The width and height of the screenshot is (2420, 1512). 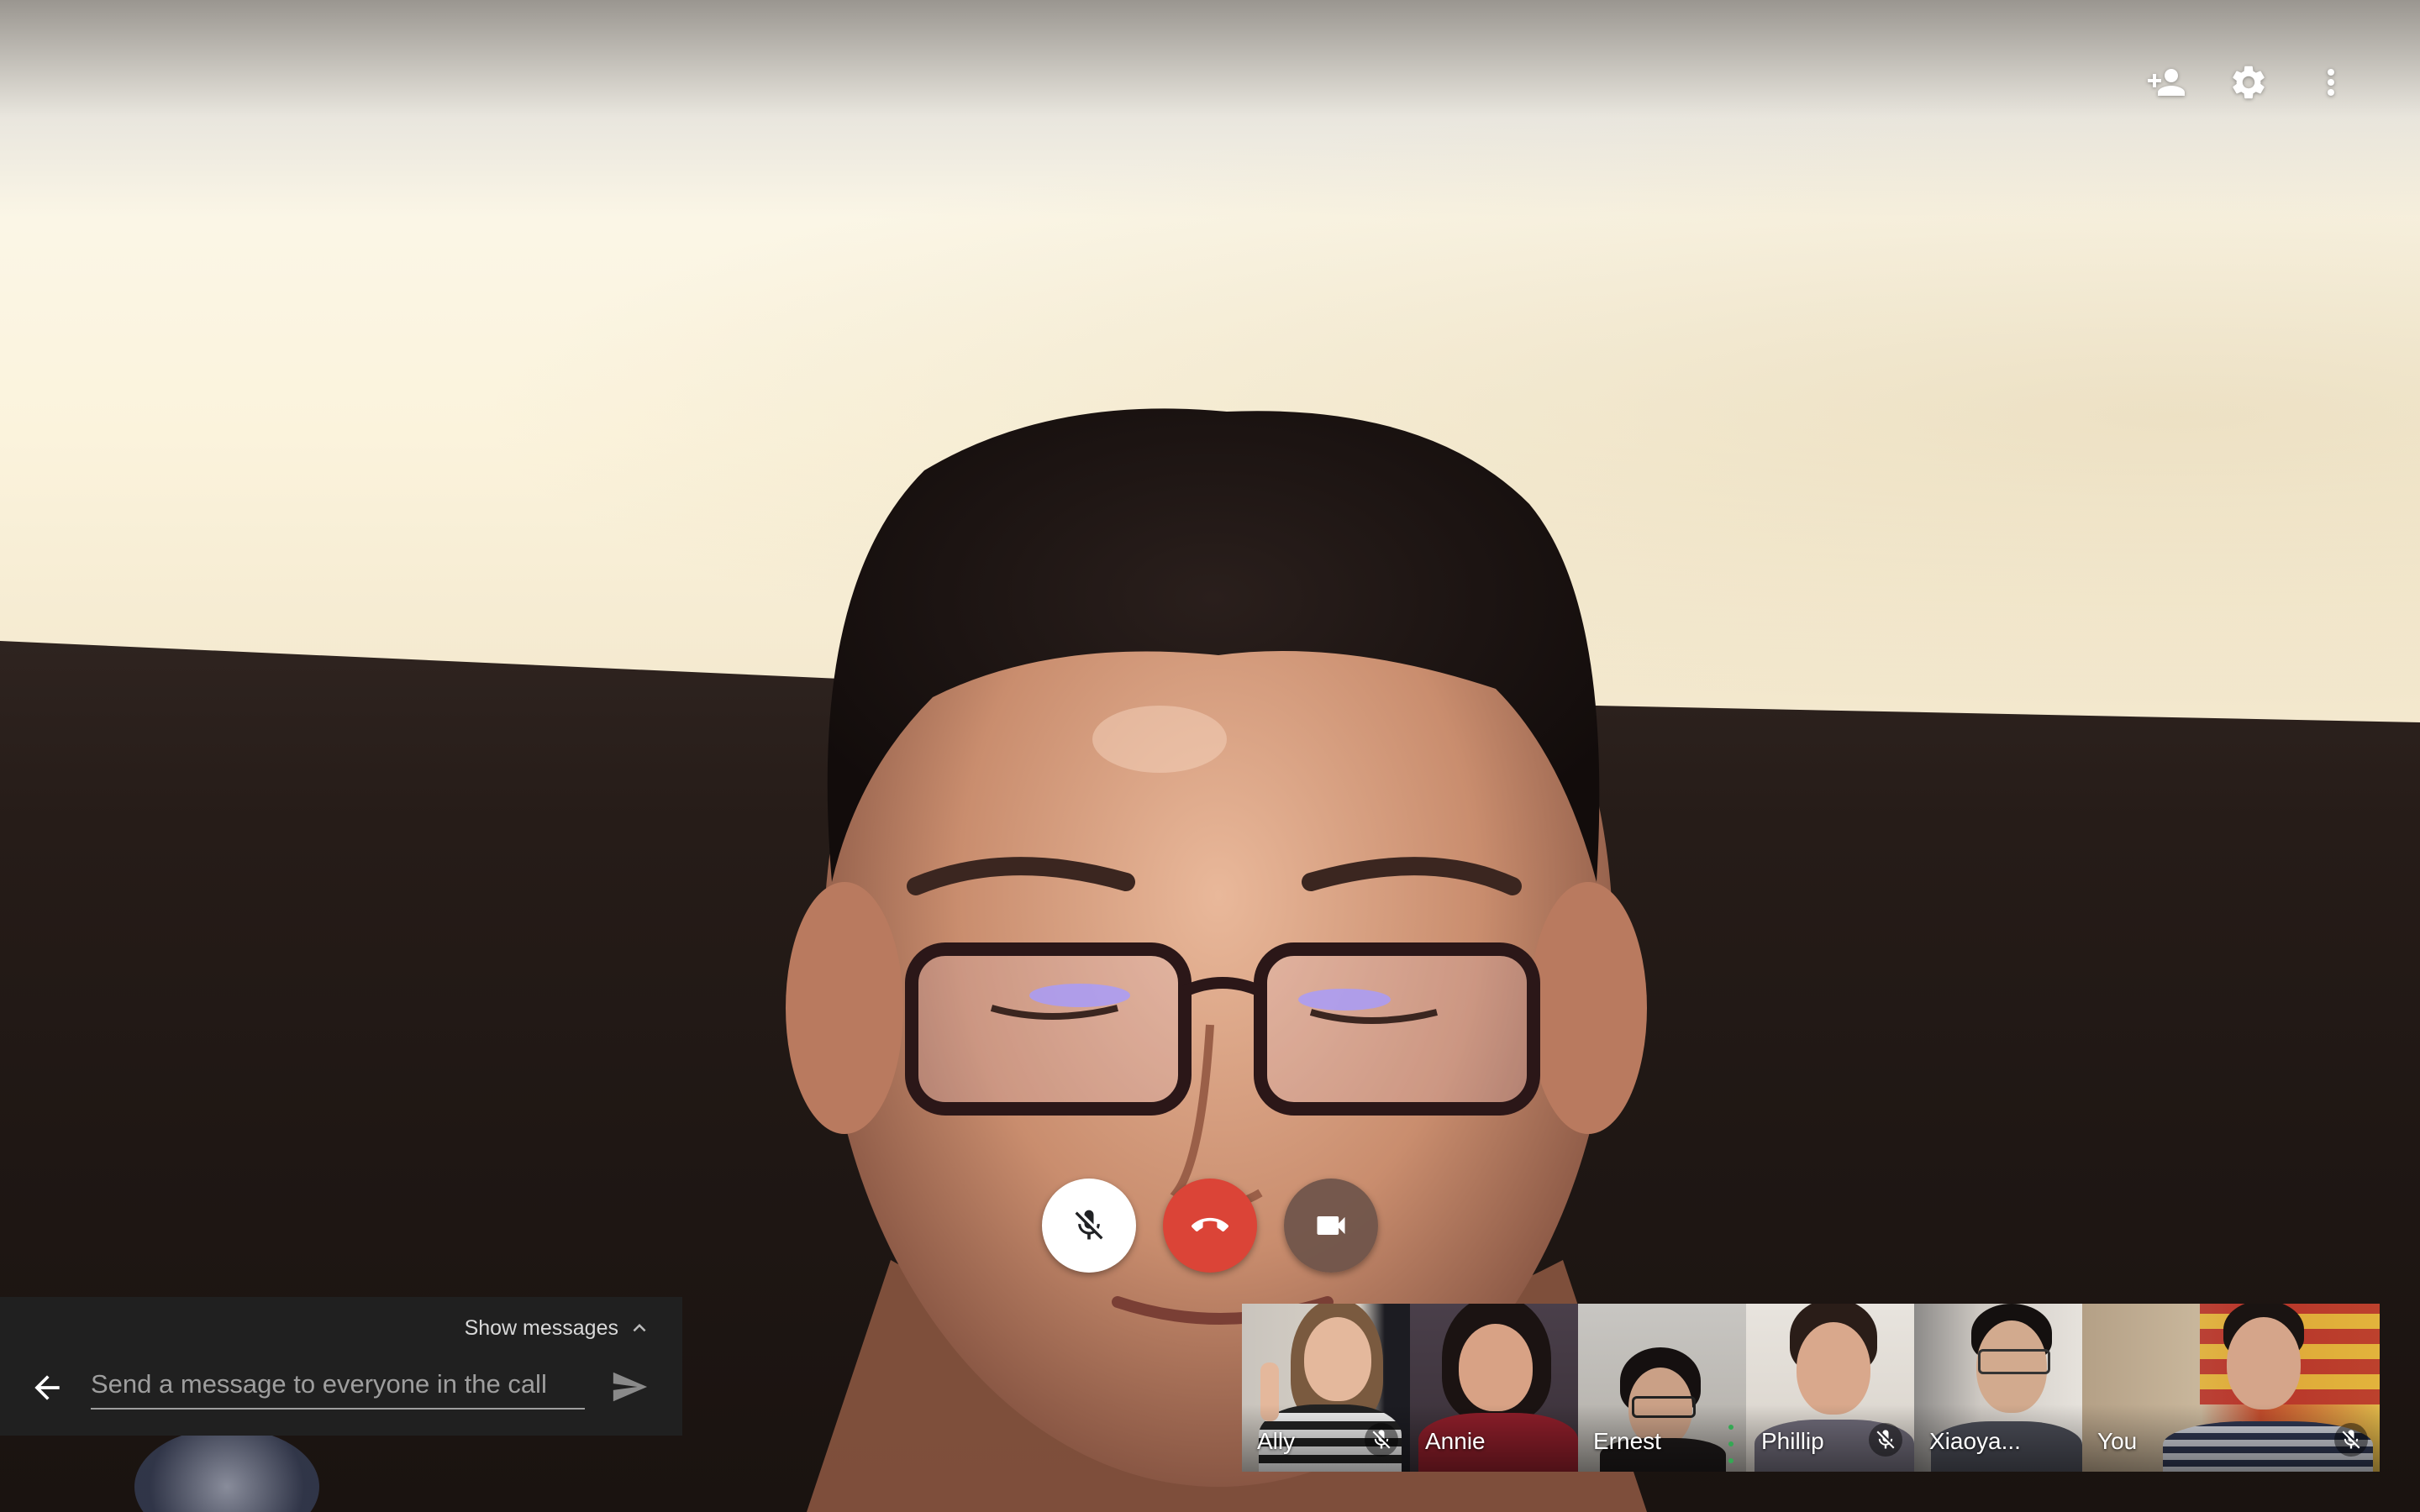 What do you see at coordinates (1662, 1388) in the screenshot?
I see `participant-tile-ernest: Ernest` at bounding box center [1662, 1388].